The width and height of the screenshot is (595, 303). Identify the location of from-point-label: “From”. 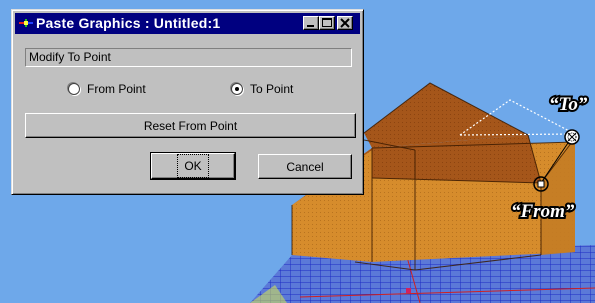
(543, 211).